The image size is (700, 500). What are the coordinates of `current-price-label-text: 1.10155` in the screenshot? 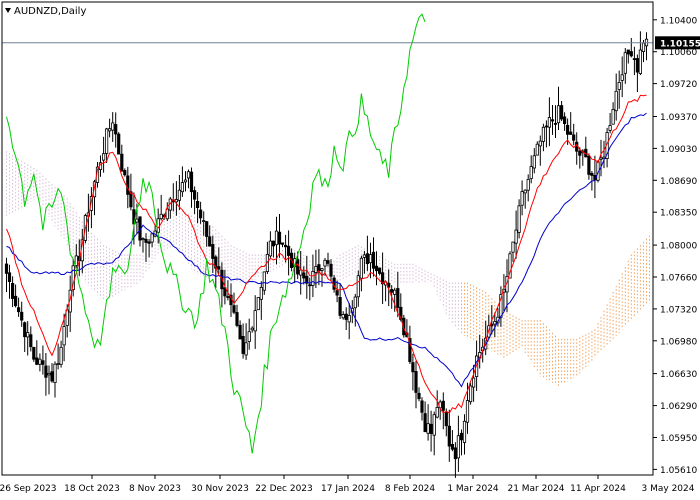 It's located at (680, 44).